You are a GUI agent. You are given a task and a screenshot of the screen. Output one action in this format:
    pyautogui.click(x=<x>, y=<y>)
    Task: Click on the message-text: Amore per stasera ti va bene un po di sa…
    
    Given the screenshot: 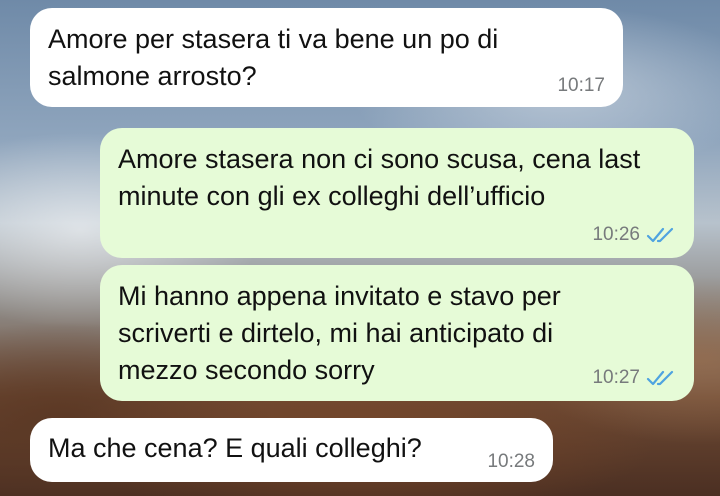 What is the action you would take?
    pyautogui.click(x=273, y=57)
    